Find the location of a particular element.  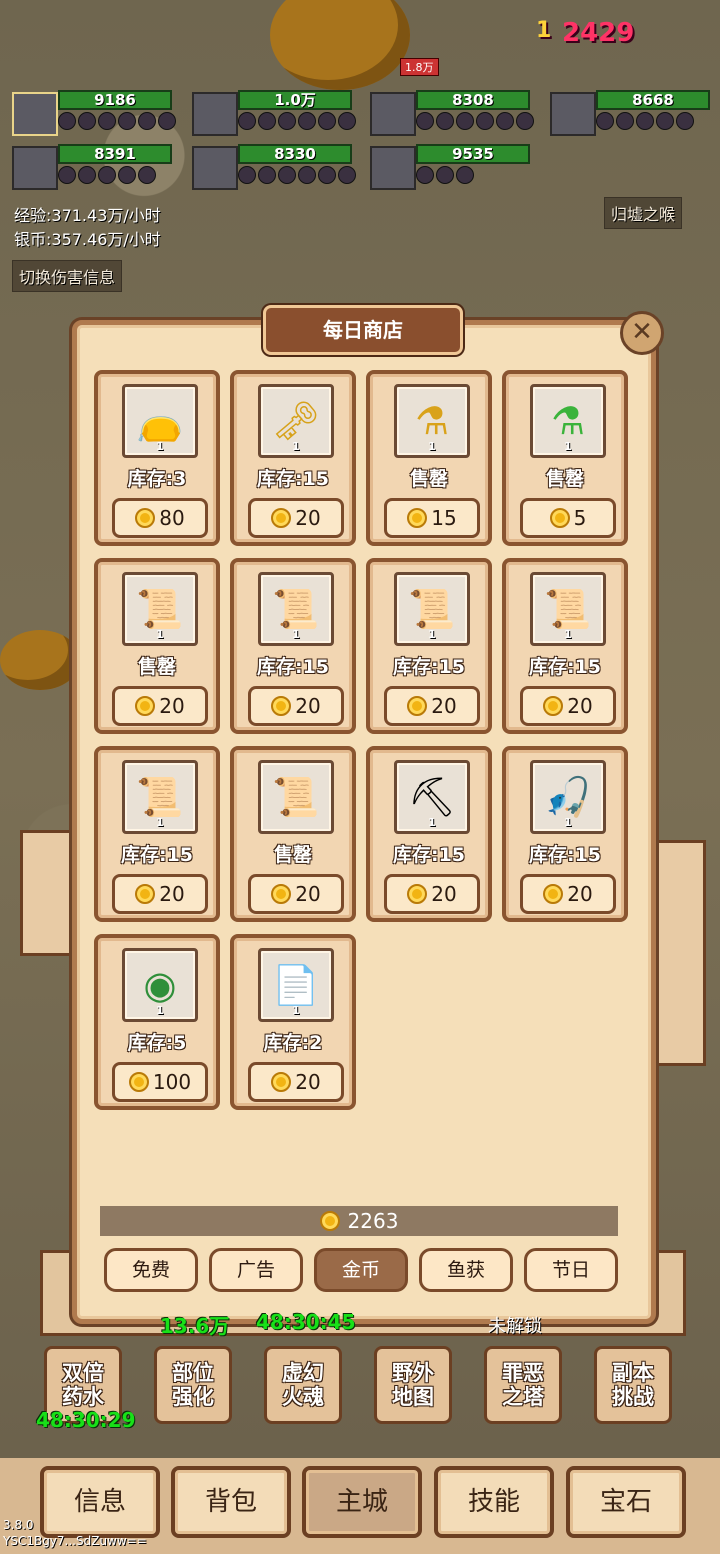

buy-price-button: 15 is located at coordinates (432, 518).